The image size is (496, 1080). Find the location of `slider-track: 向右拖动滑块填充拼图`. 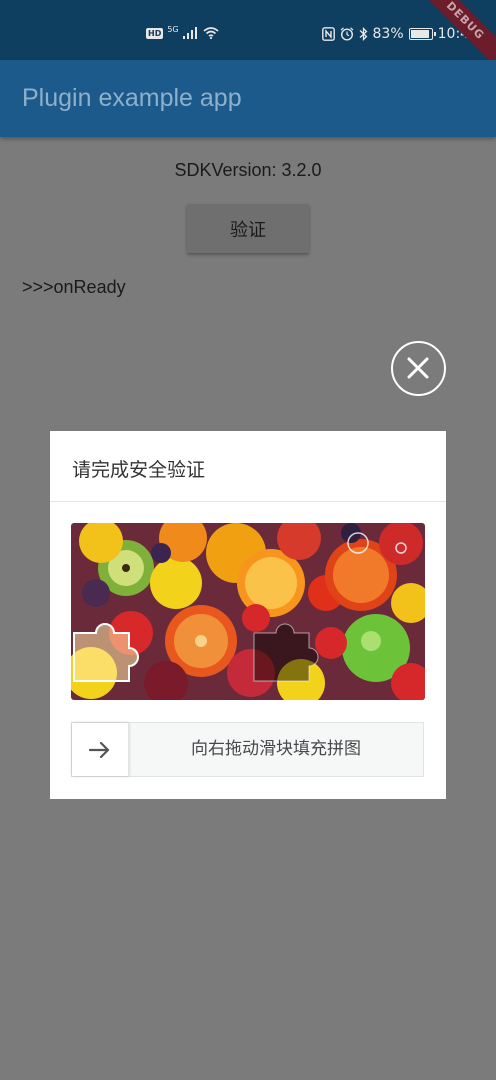

slider-track: 向右拖动滑块填充拼图 is located at coordinates (247, 749).